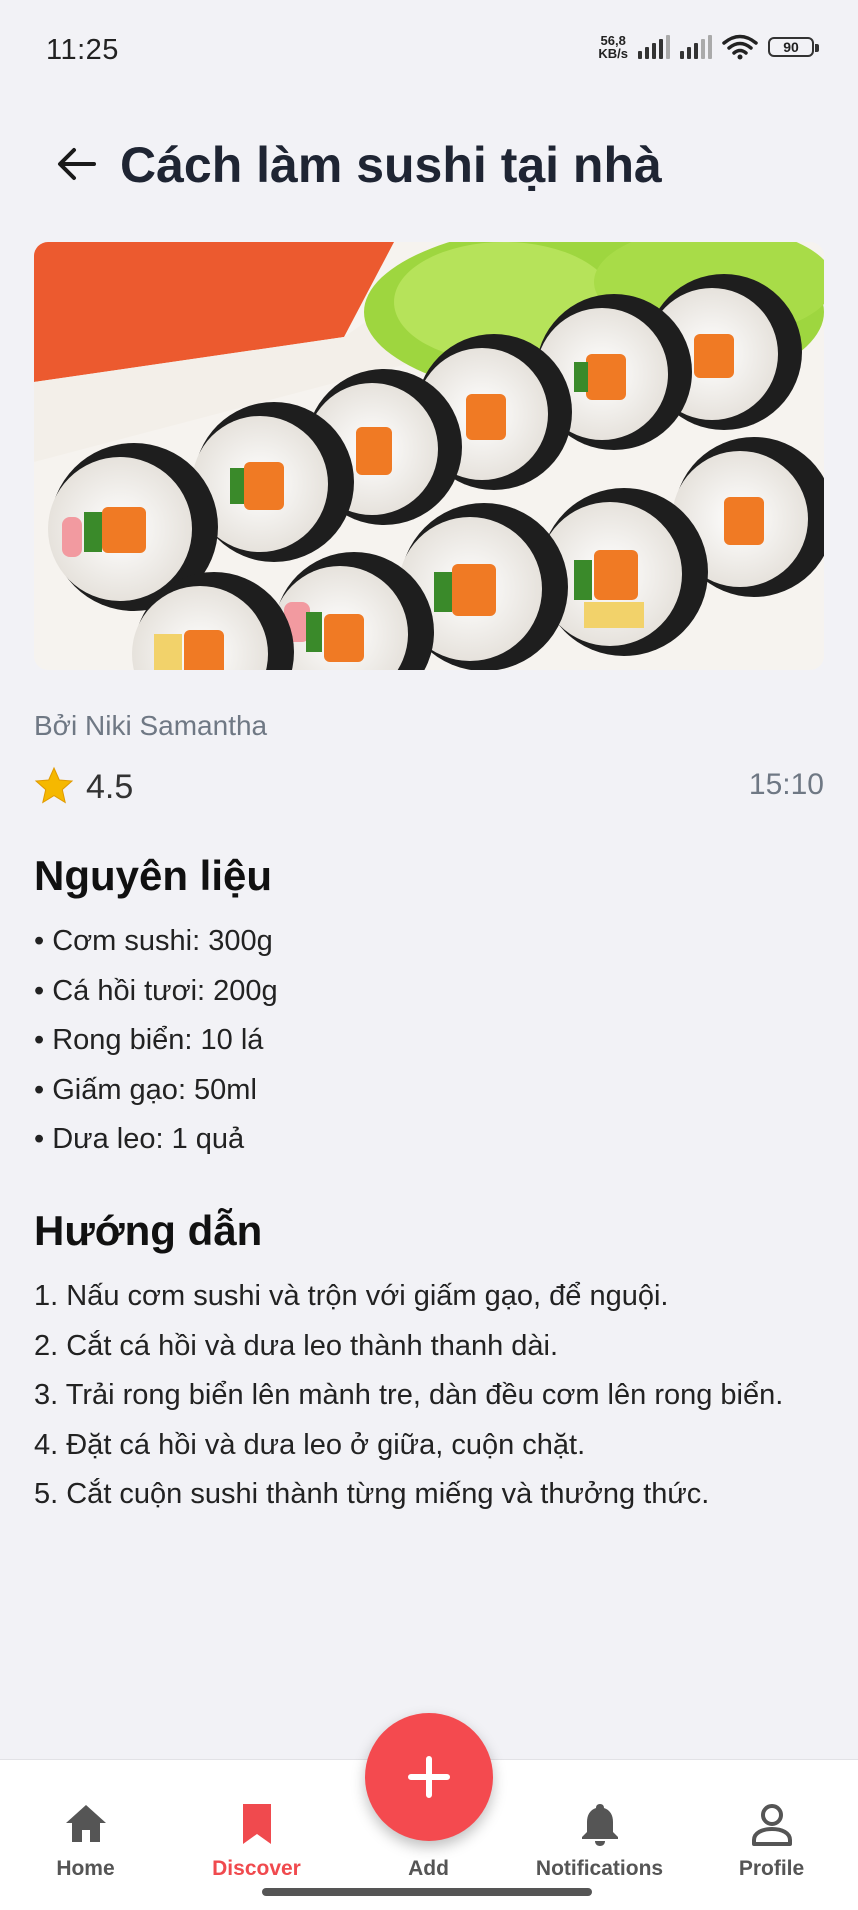 The width and height of the screenshot is (858, 1910). What do you see at coordinates (156, 990) in the screenshot?
I see `ingredient-item: • Cá hồi tươi: 200g` at bounding box center [156, 990].